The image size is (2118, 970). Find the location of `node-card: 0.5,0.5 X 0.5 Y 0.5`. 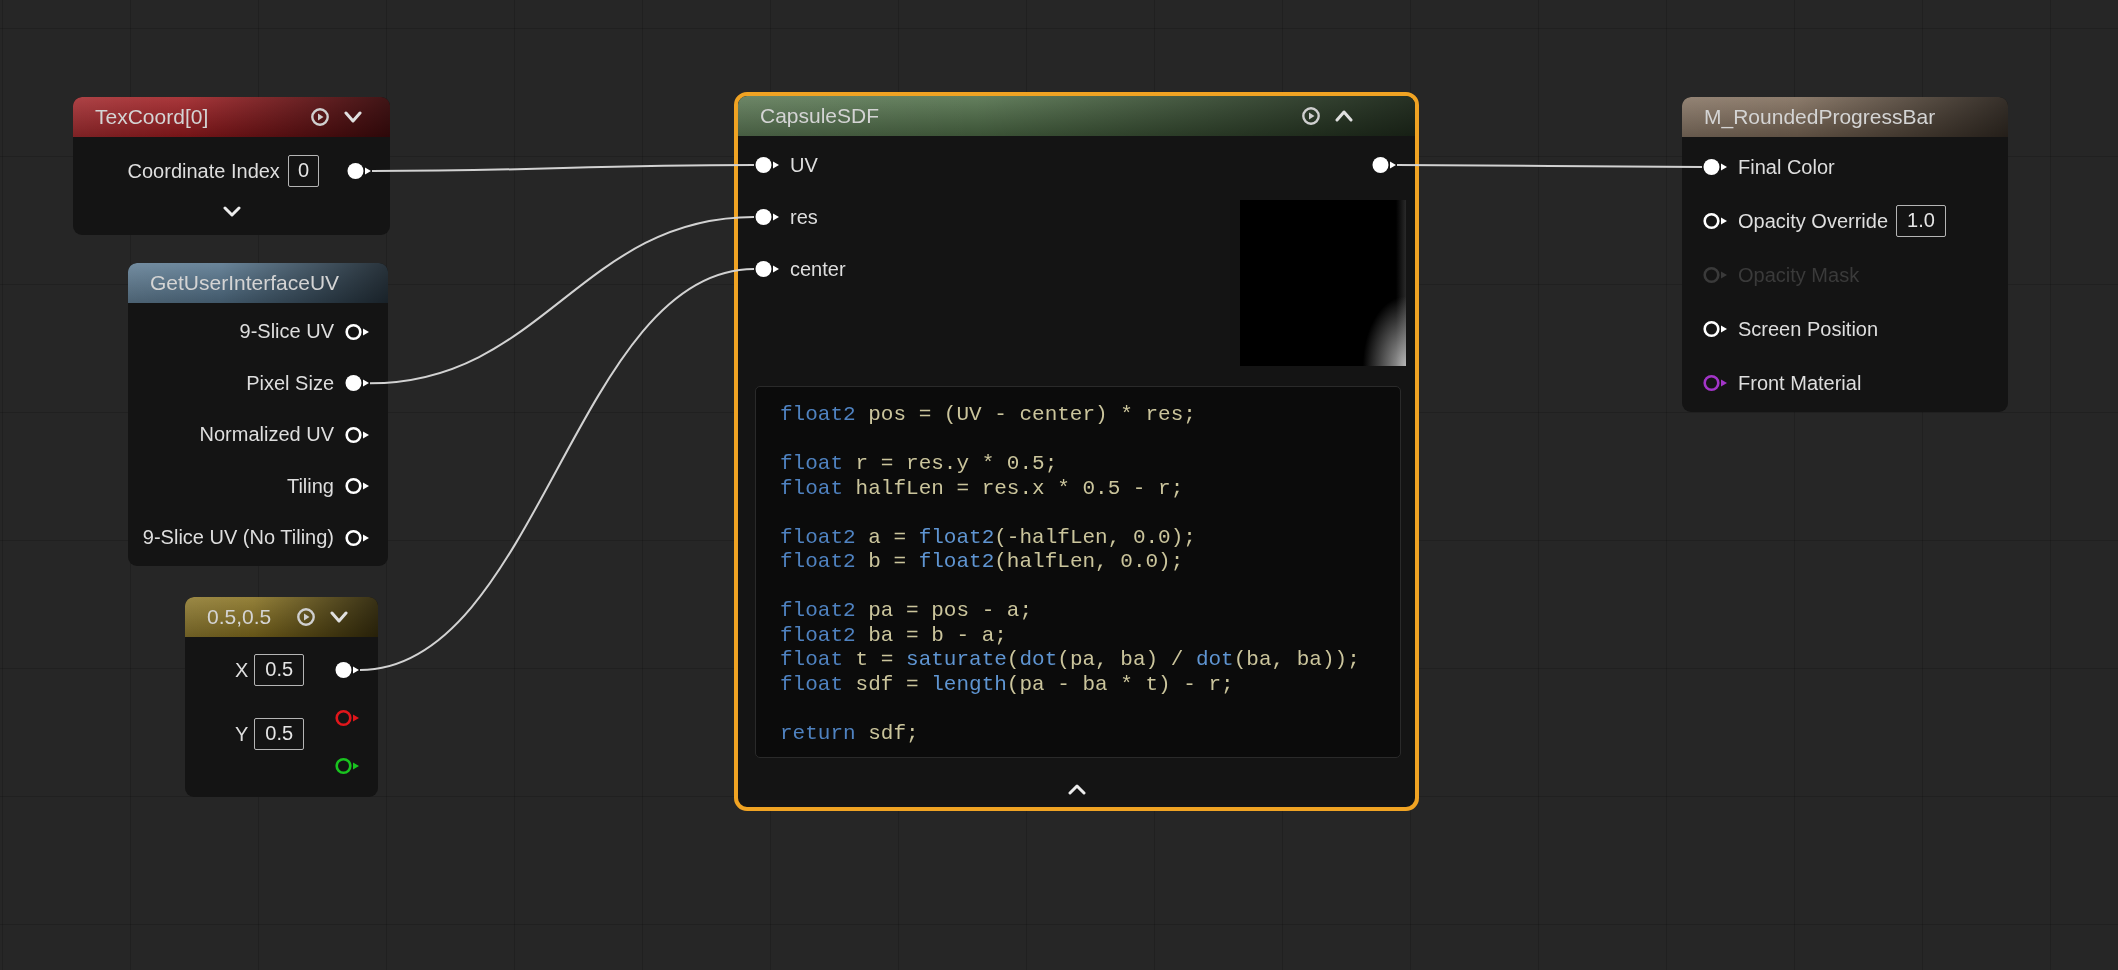

node-card: 0.5,0.5 X 0.5 Y 0.5 is located at coordinates (281, 697).